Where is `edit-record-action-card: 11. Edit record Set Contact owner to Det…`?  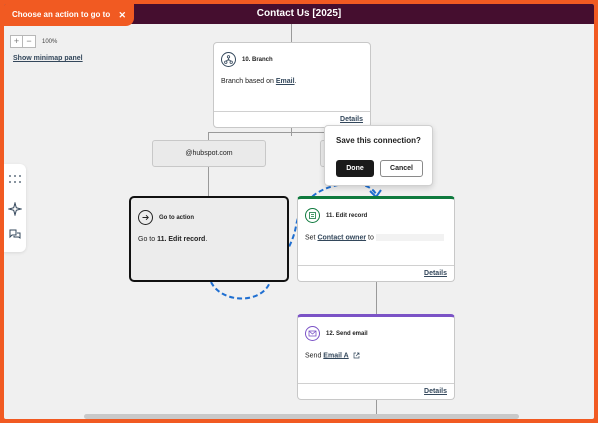 edit-record-action-card: 11. Edit record Set Contact owner to Det… is located at coordinates (376, 239).